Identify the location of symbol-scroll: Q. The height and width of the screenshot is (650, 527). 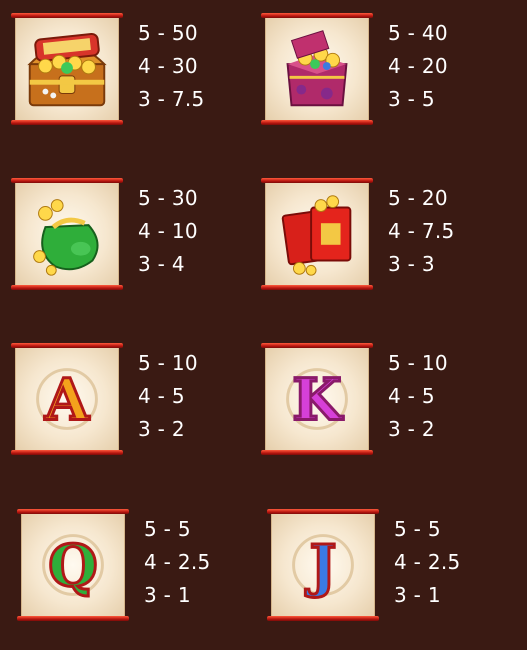
(73, 565).